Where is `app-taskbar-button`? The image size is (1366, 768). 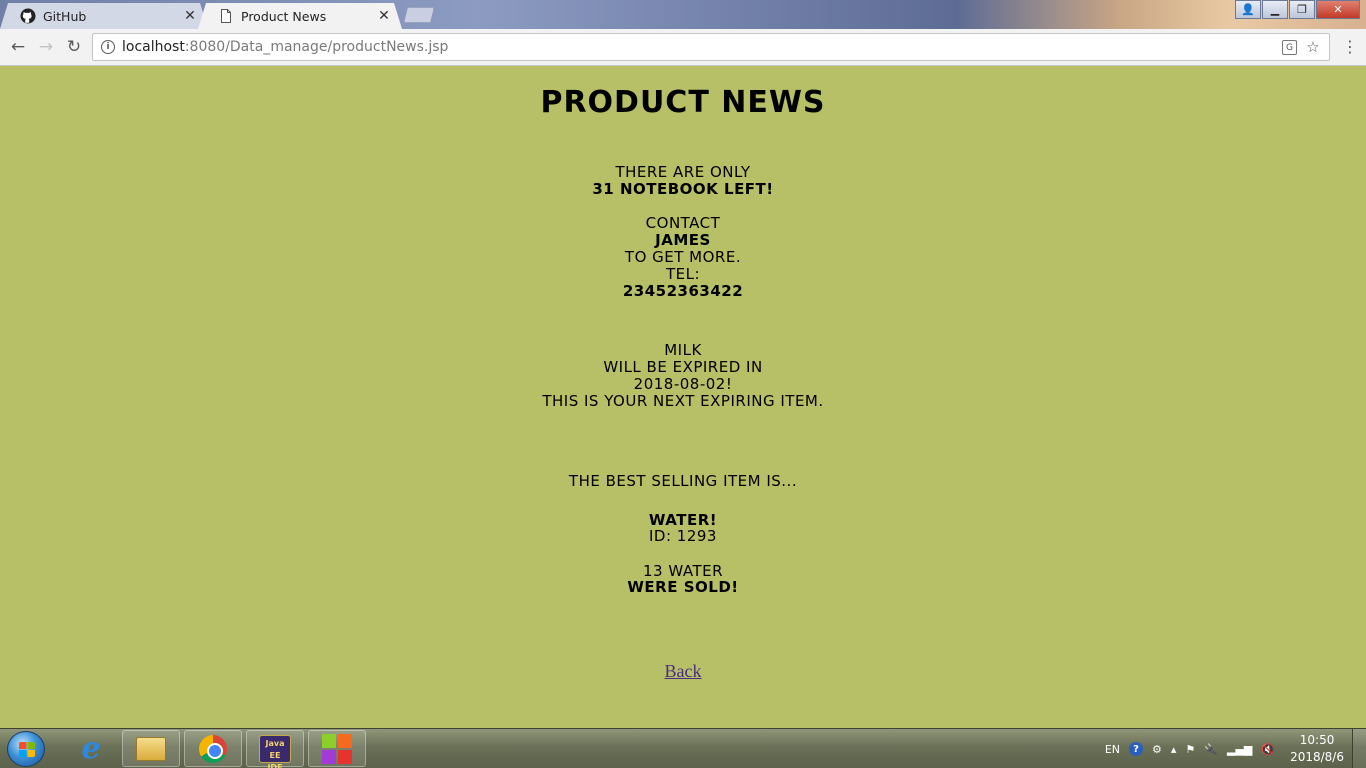 app-taskbar-button is located at coordinates (337, 748).